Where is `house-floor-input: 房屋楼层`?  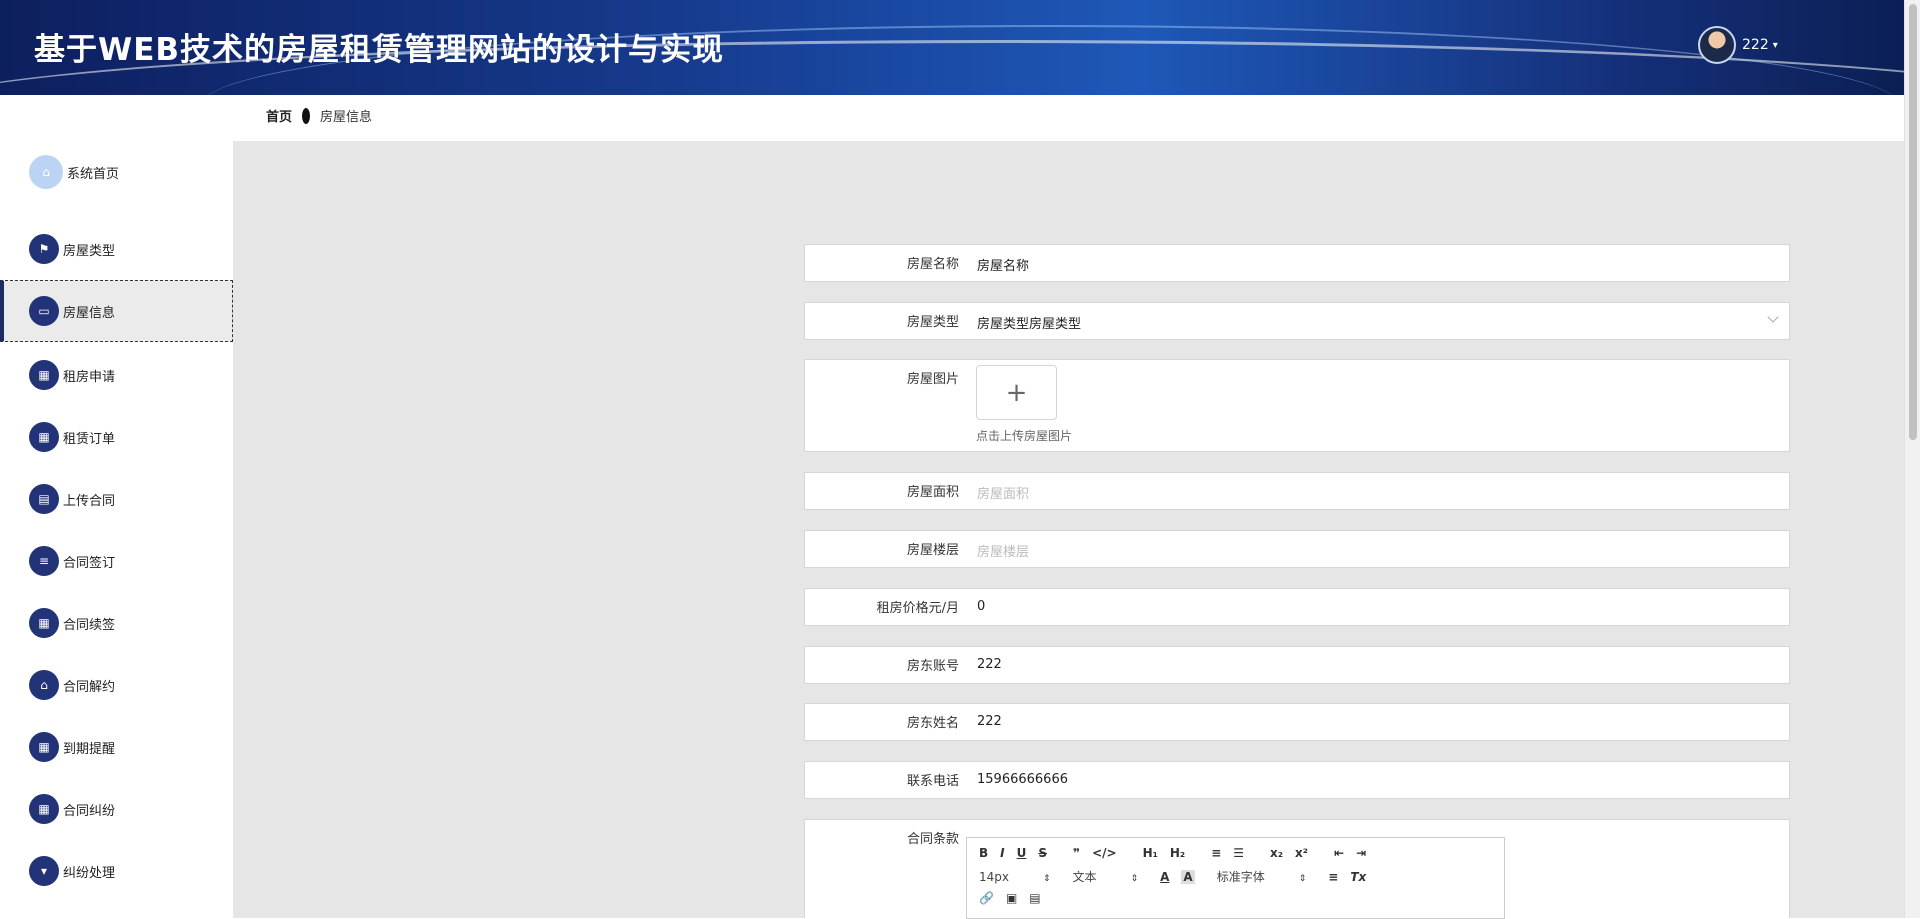 house-floor-input: 房屋楼层 is located at coordinates (1003, 550).